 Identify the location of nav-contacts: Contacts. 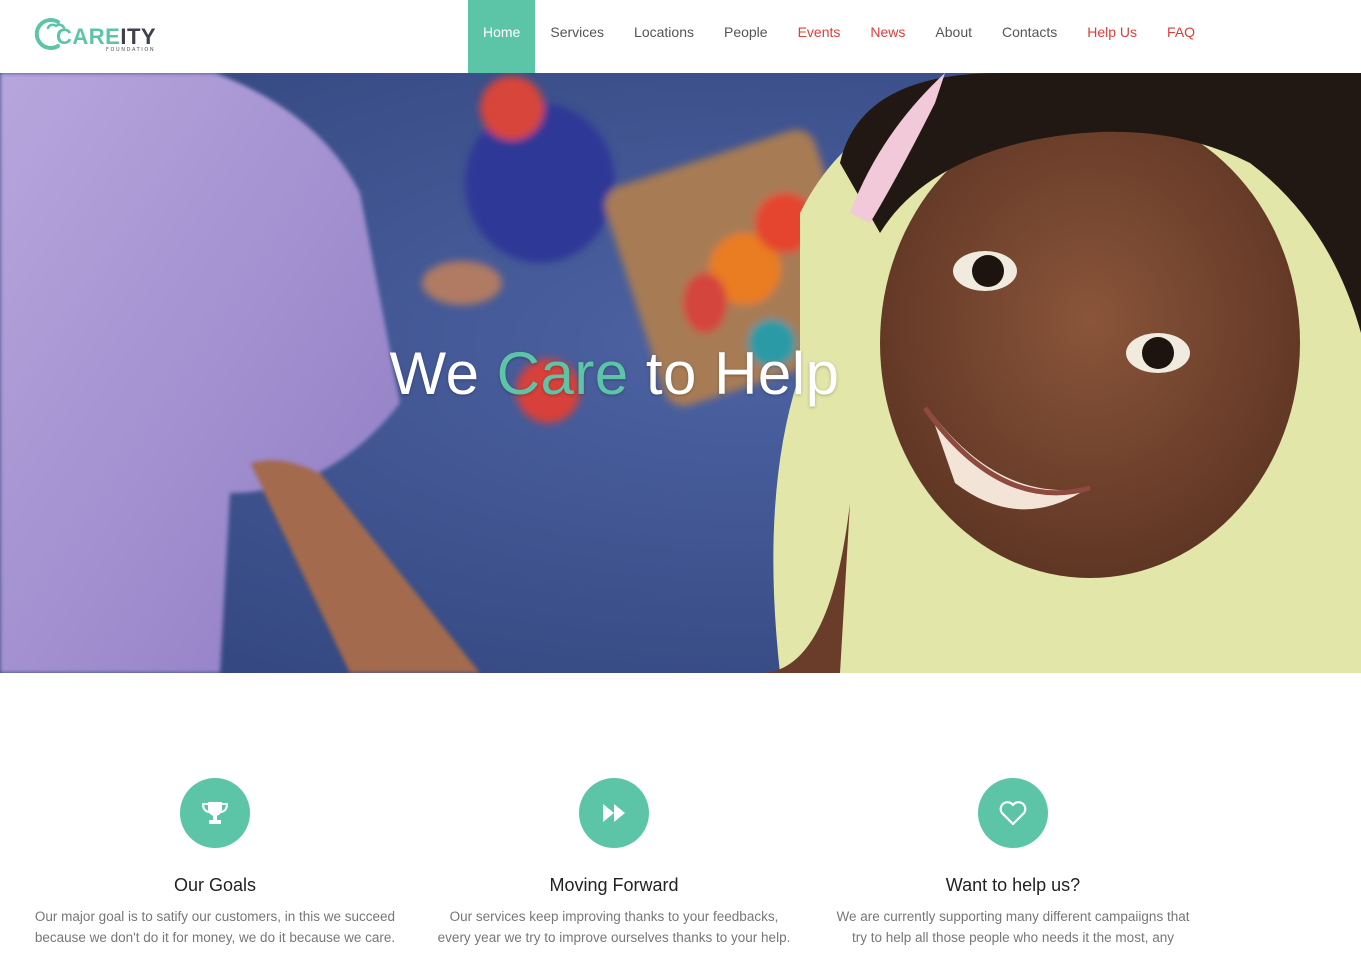
(1029, 36).